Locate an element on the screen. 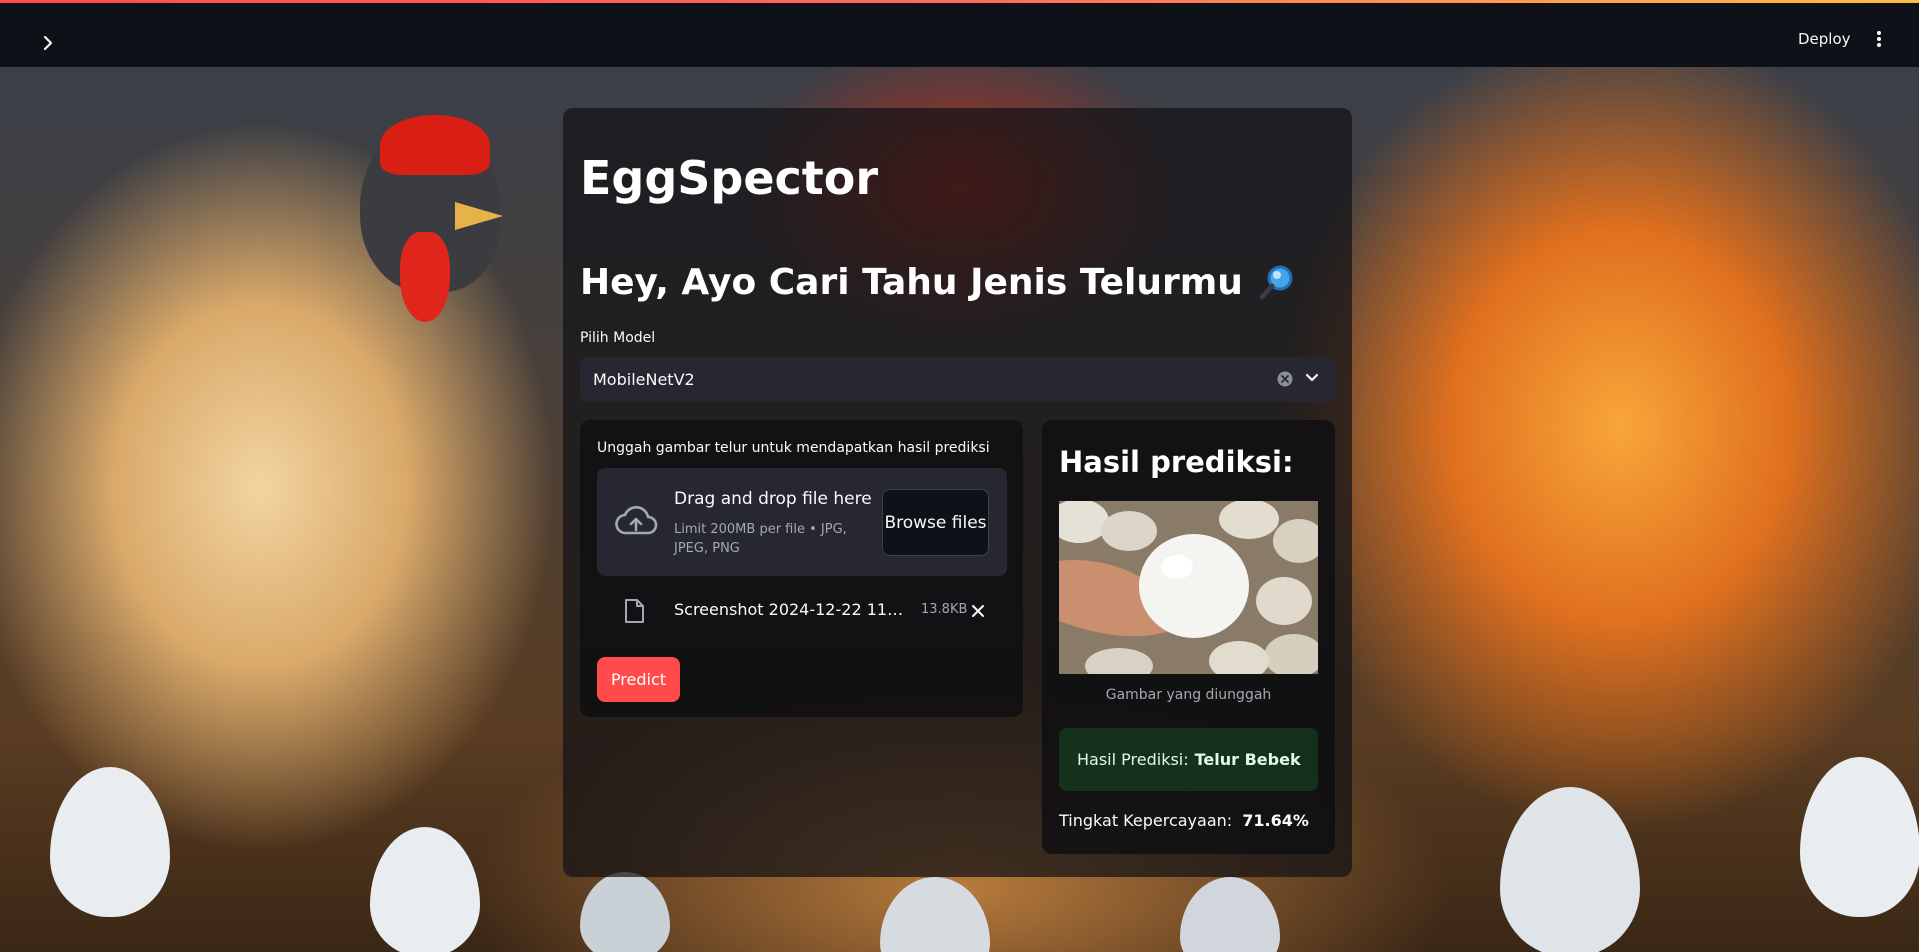  vertical-dots-icon is located at coordinates (1879, 39).